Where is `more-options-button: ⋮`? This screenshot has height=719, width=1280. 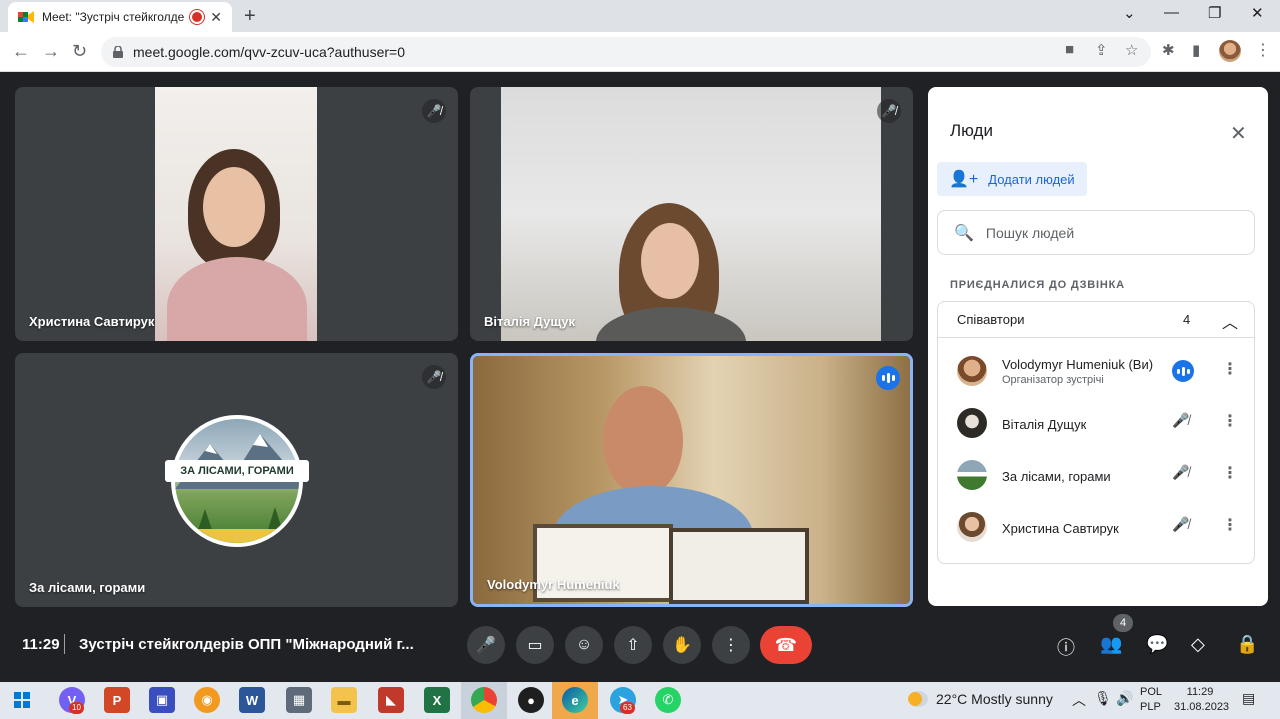 more-options-button: ⋮ is located at coordinates (731, 645).